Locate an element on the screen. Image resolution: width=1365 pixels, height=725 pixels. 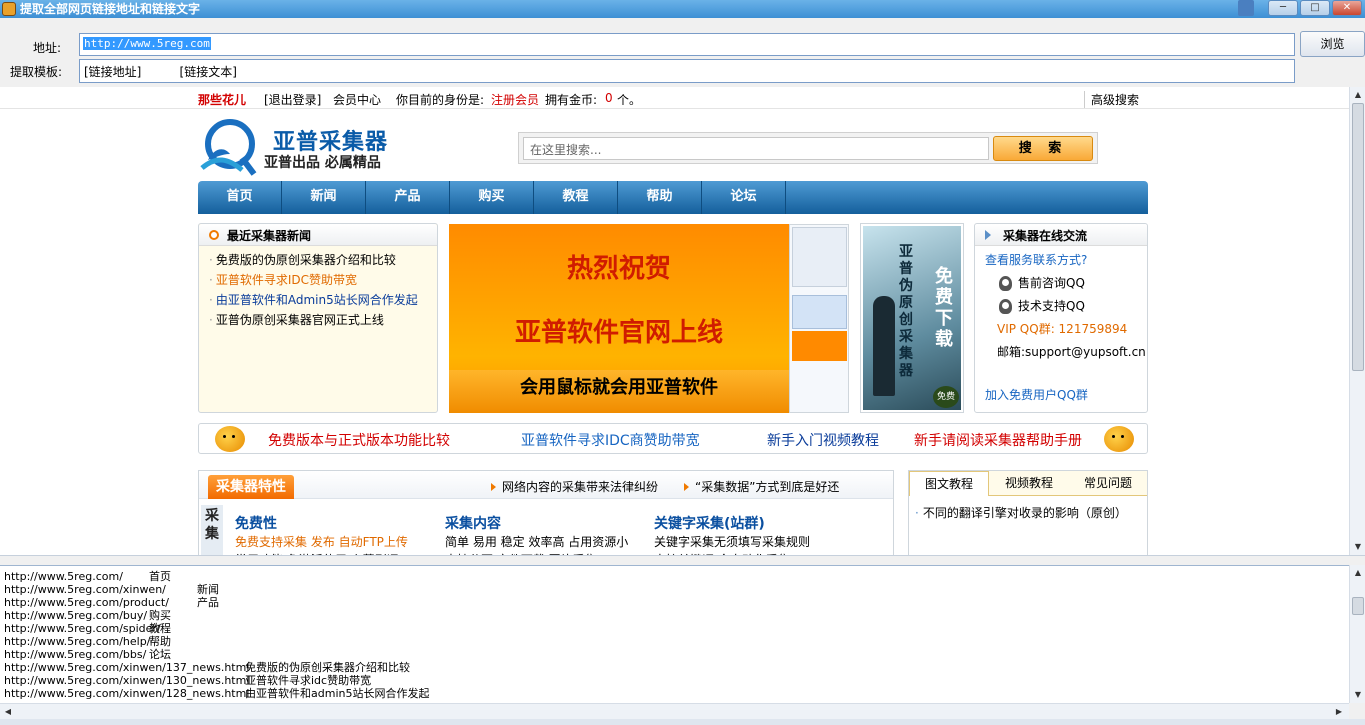
browser-scrollbar: ▲ ▼ is located at coordinates (1357, 321).